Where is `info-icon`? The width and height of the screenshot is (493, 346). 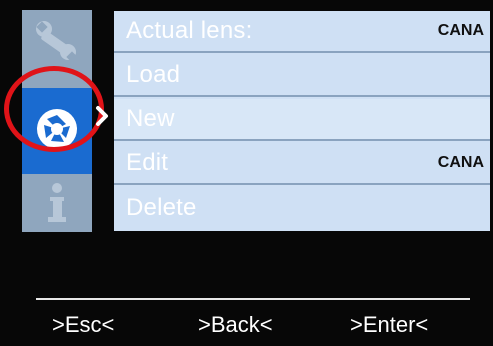 info-icon is located at coordinates (57, 205).